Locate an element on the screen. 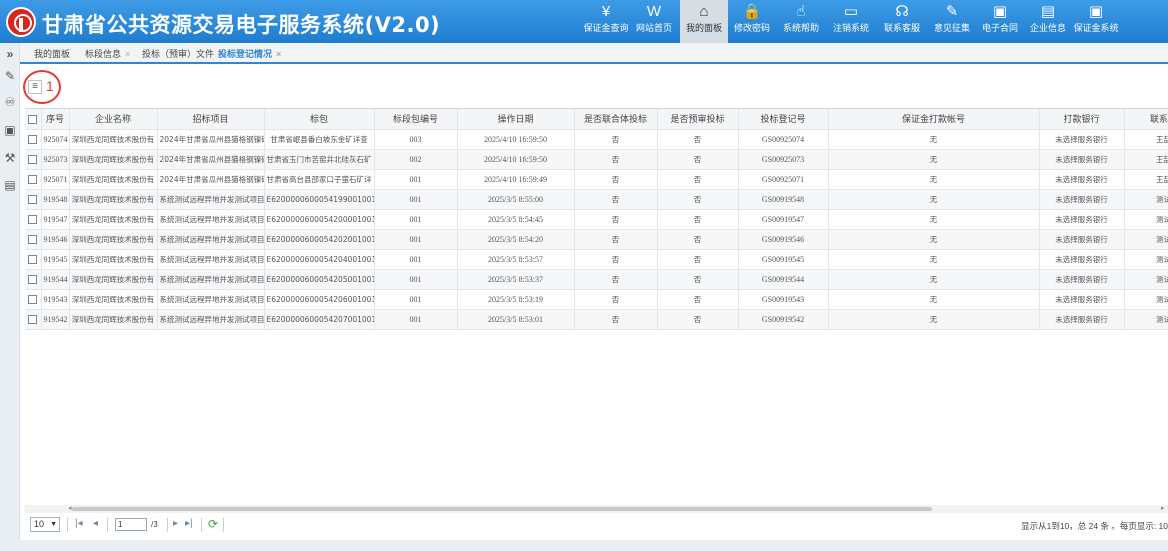 The image size is (1168, 551). nav-logout: ▭ 注销系统 is located at coordinates (851, 21).